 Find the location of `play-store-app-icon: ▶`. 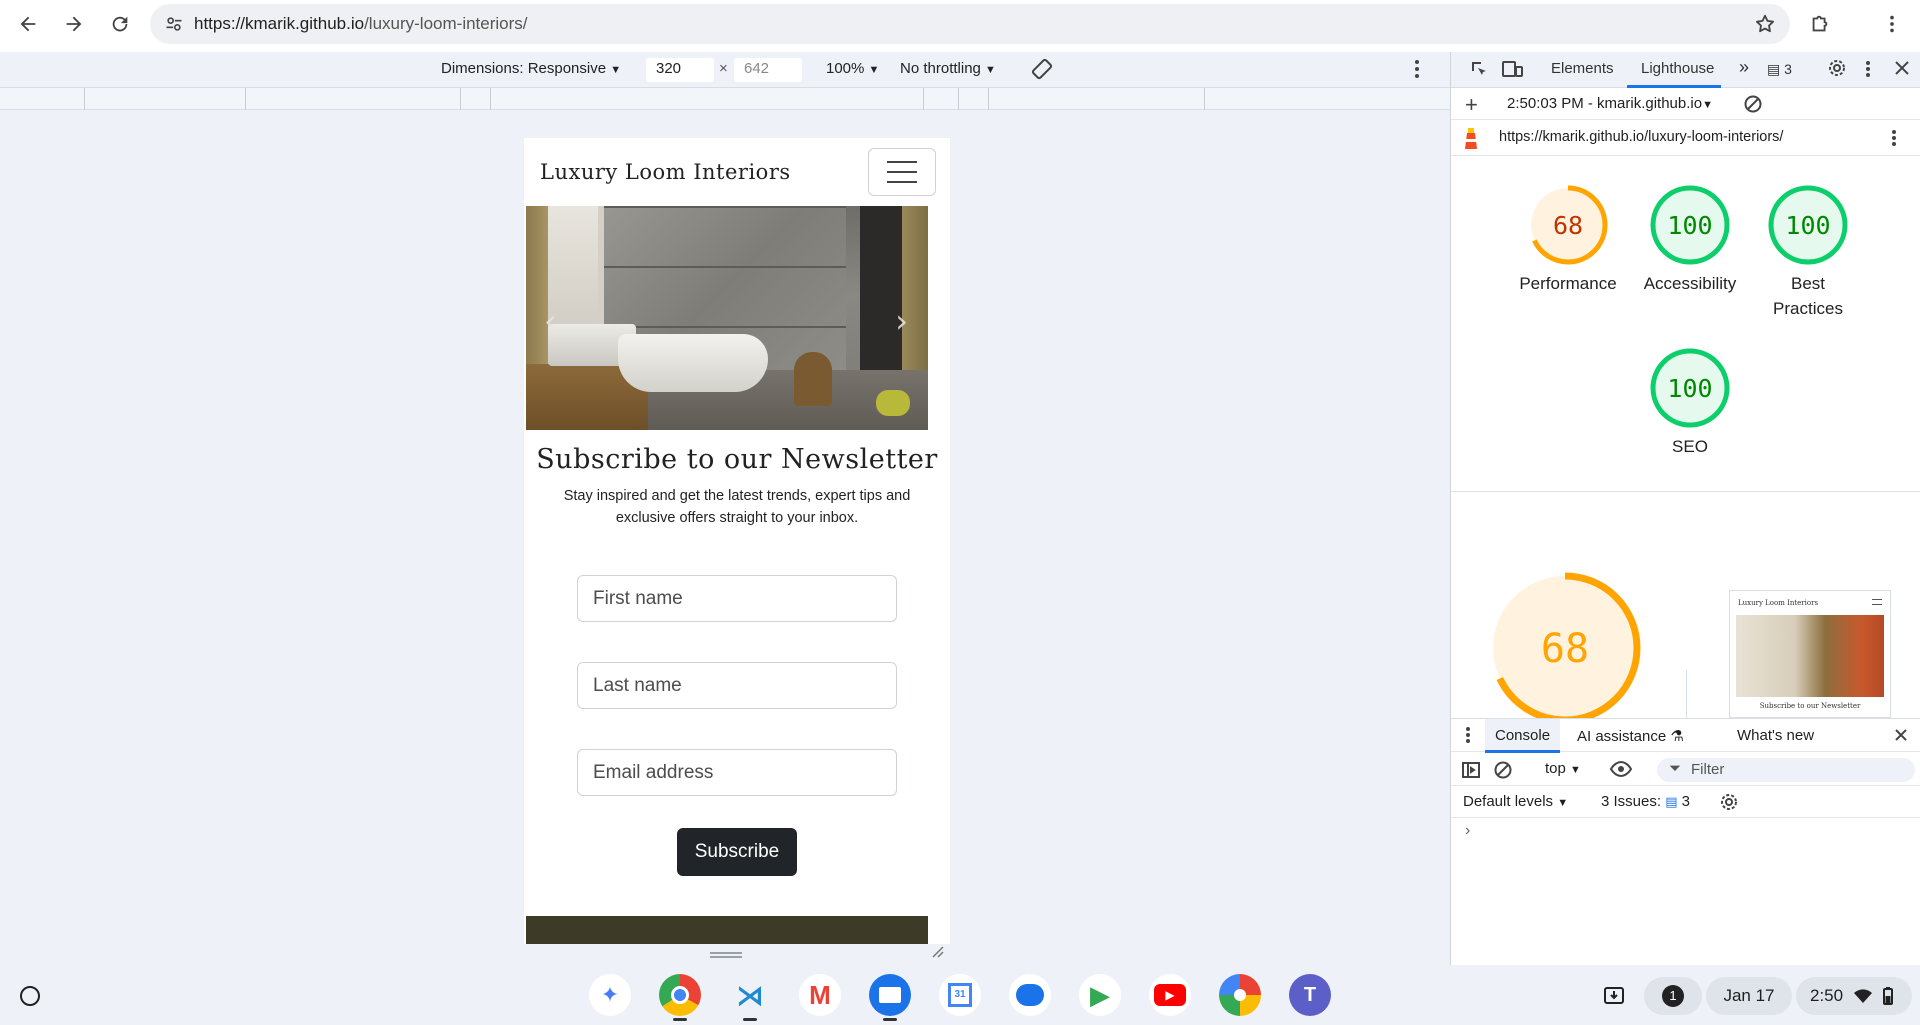

play-store-app-icon: ▶ is located at coordinates (1100, 995).